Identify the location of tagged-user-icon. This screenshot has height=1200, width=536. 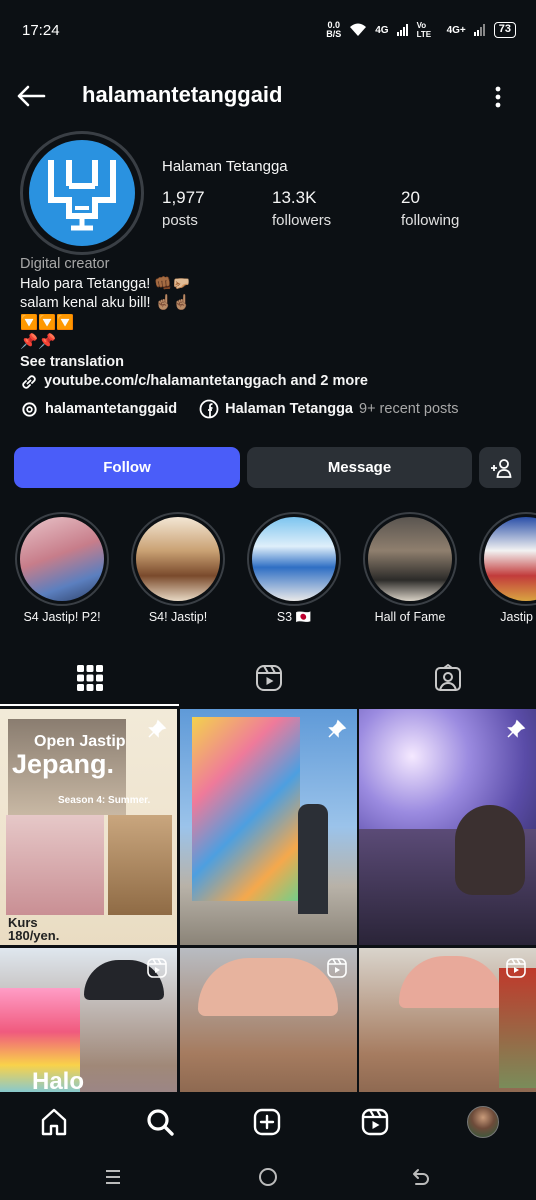
(447, 677).